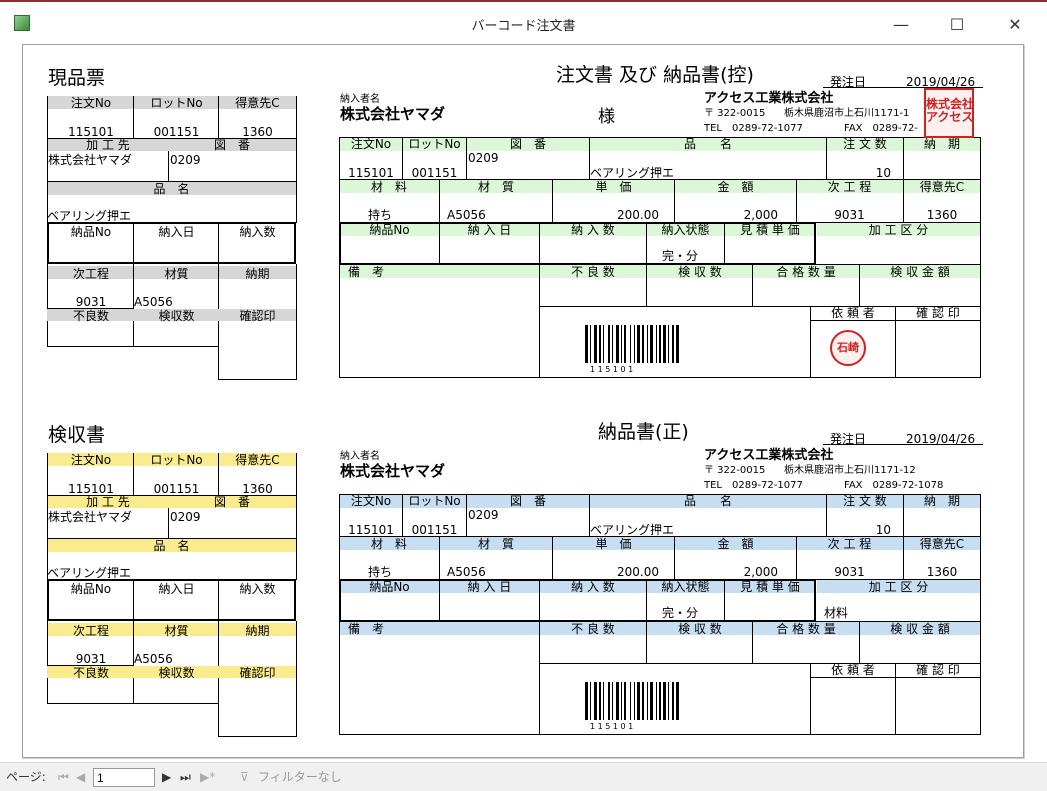  Describe the element at coordinates (124, 777) in the screenshot. I see `page-number-input` at that location.